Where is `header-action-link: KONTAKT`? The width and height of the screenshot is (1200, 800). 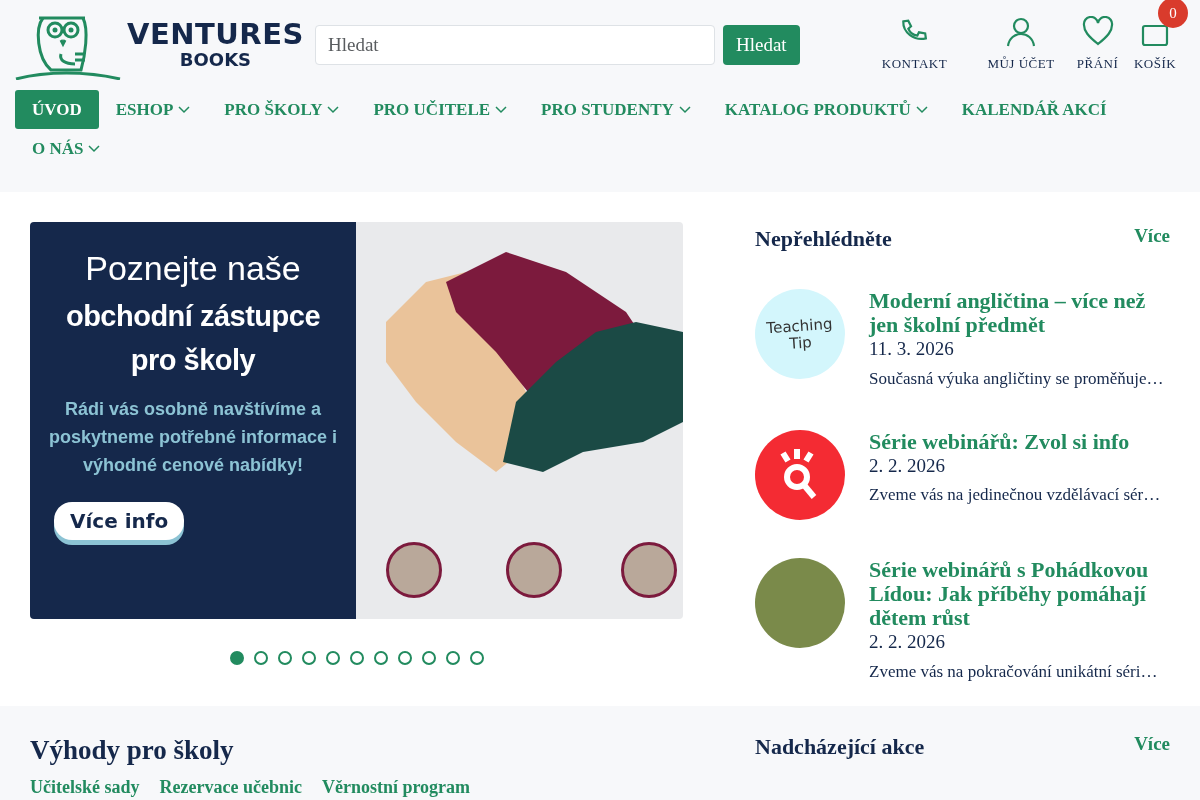
header-action-link: KONTAKT is located at coordinates (914, 45).